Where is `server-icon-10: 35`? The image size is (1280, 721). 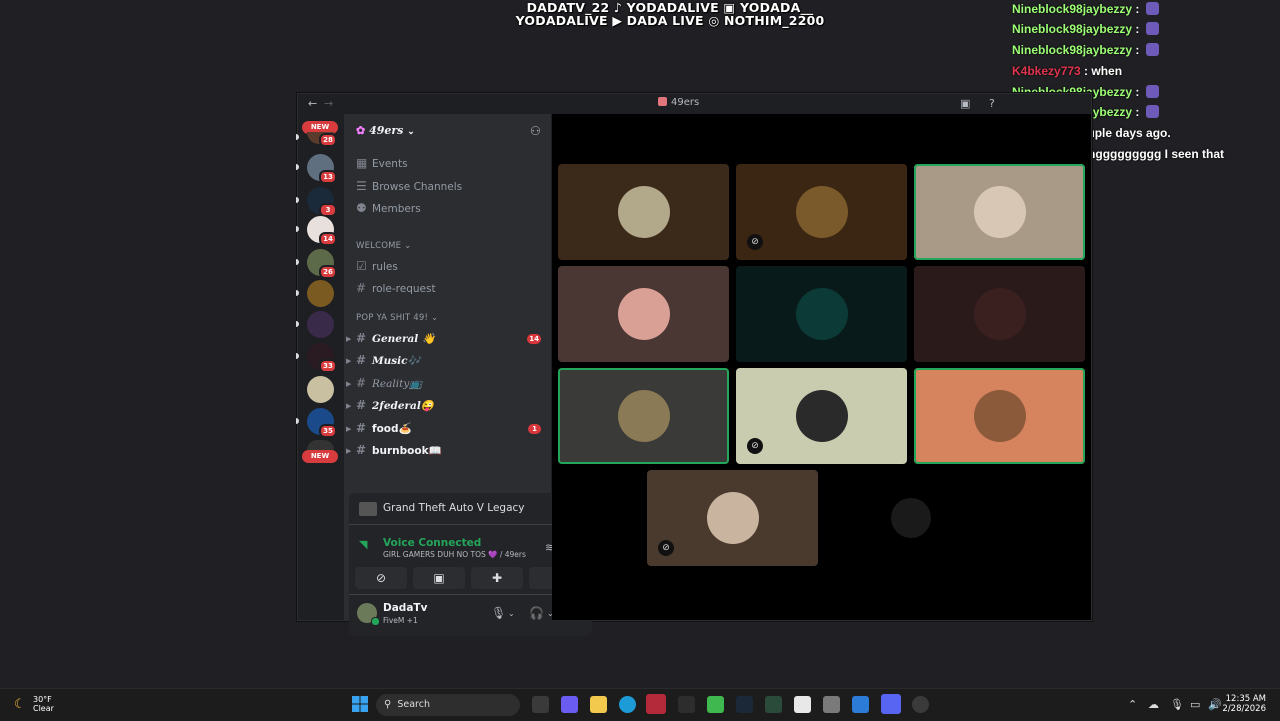
server-icon-10: 35 is located at coordinates (322, 423).